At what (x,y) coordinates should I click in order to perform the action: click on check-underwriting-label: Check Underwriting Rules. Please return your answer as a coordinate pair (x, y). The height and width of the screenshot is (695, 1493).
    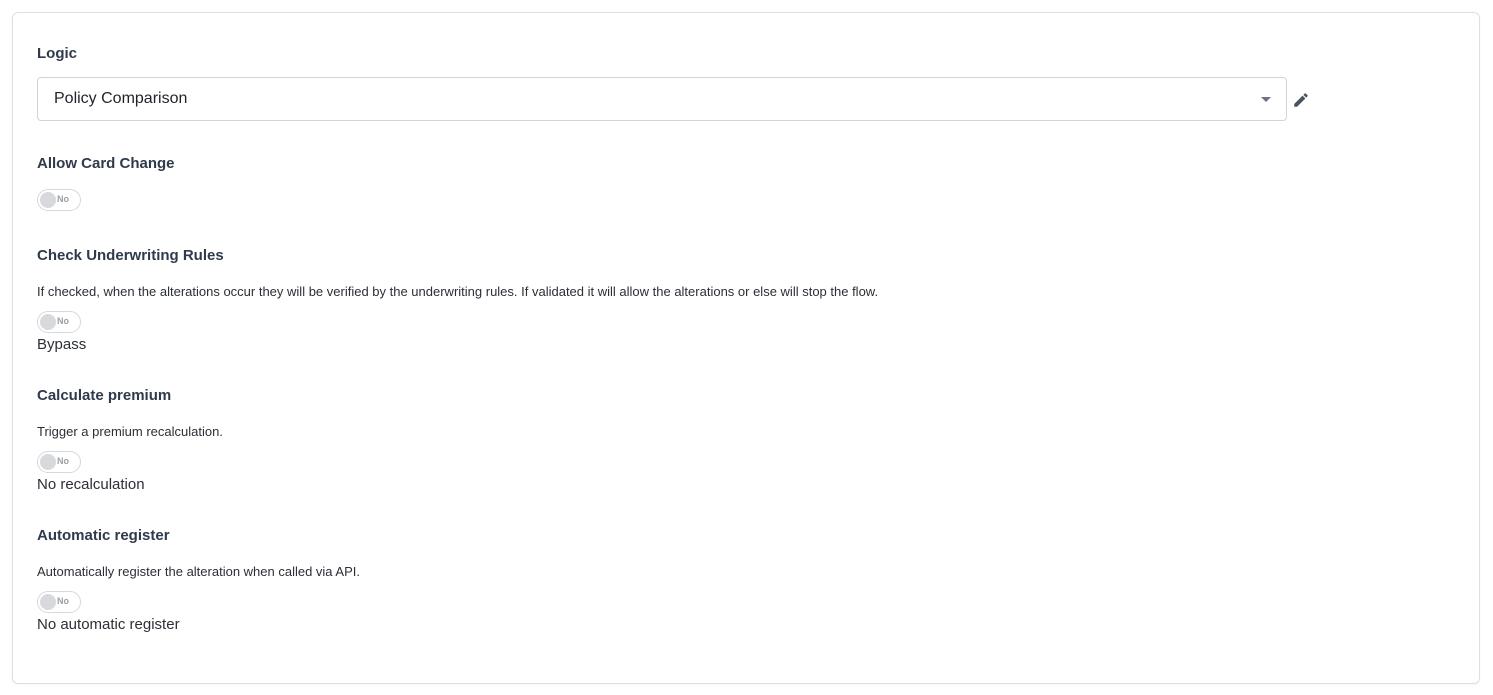
    Looking at the image, I should click on (130, 255).